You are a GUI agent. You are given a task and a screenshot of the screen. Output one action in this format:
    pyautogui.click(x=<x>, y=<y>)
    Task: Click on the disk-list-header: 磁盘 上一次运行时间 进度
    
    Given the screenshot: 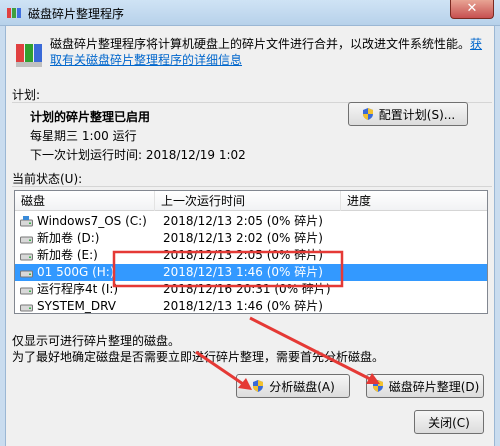 What is the action you would take?
    pyautogui.click(x=251, y=201)
    